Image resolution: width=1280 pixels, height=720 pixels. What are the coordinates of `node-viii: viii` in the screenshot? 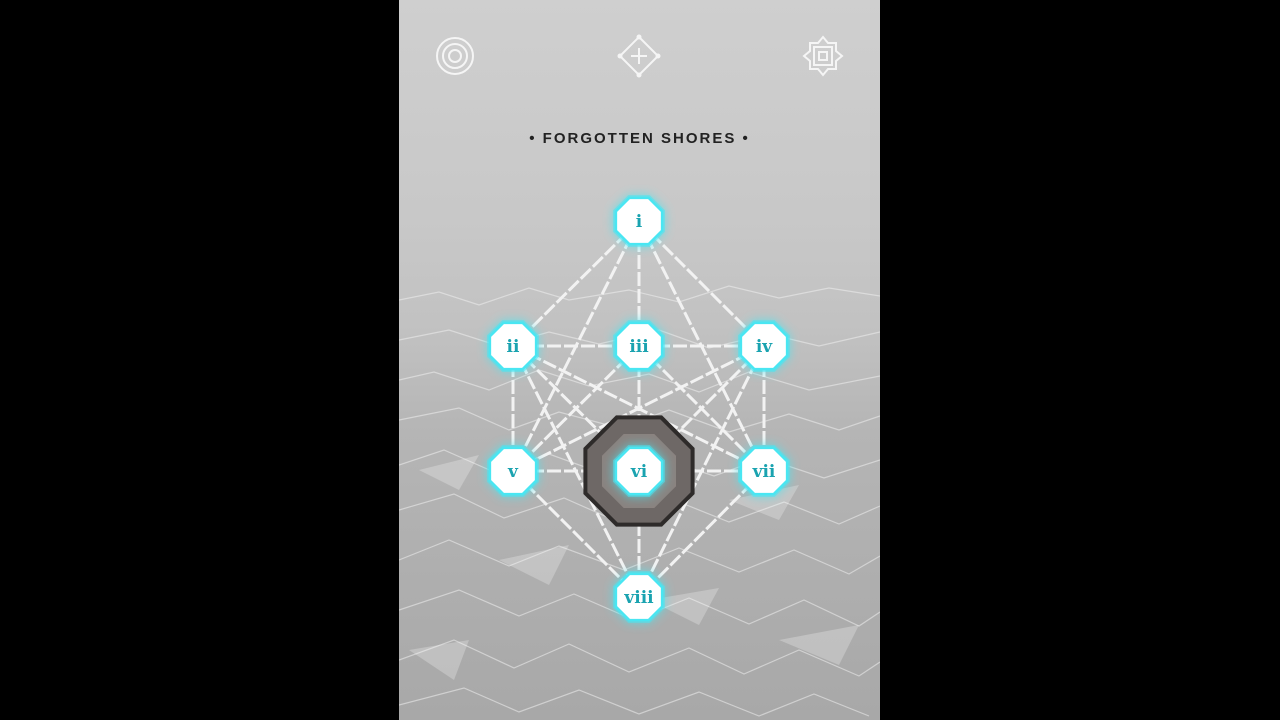 It's located at (639, 597).